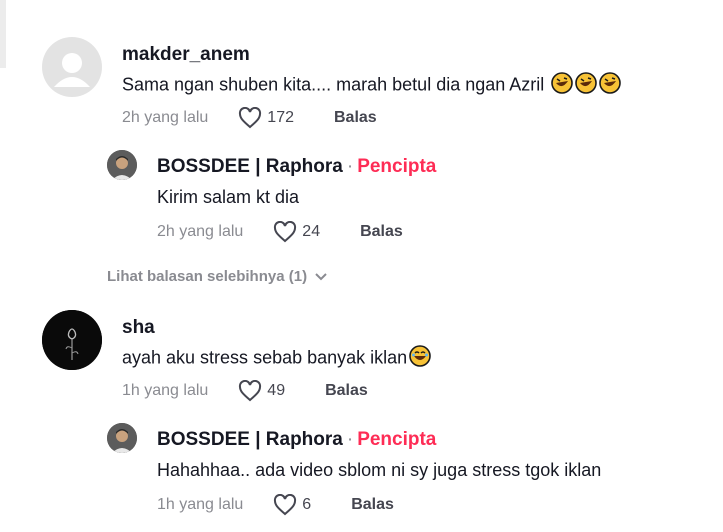 This screenshot has width=723, height=532. I want to click on like-count: 172, so click(280, 117).